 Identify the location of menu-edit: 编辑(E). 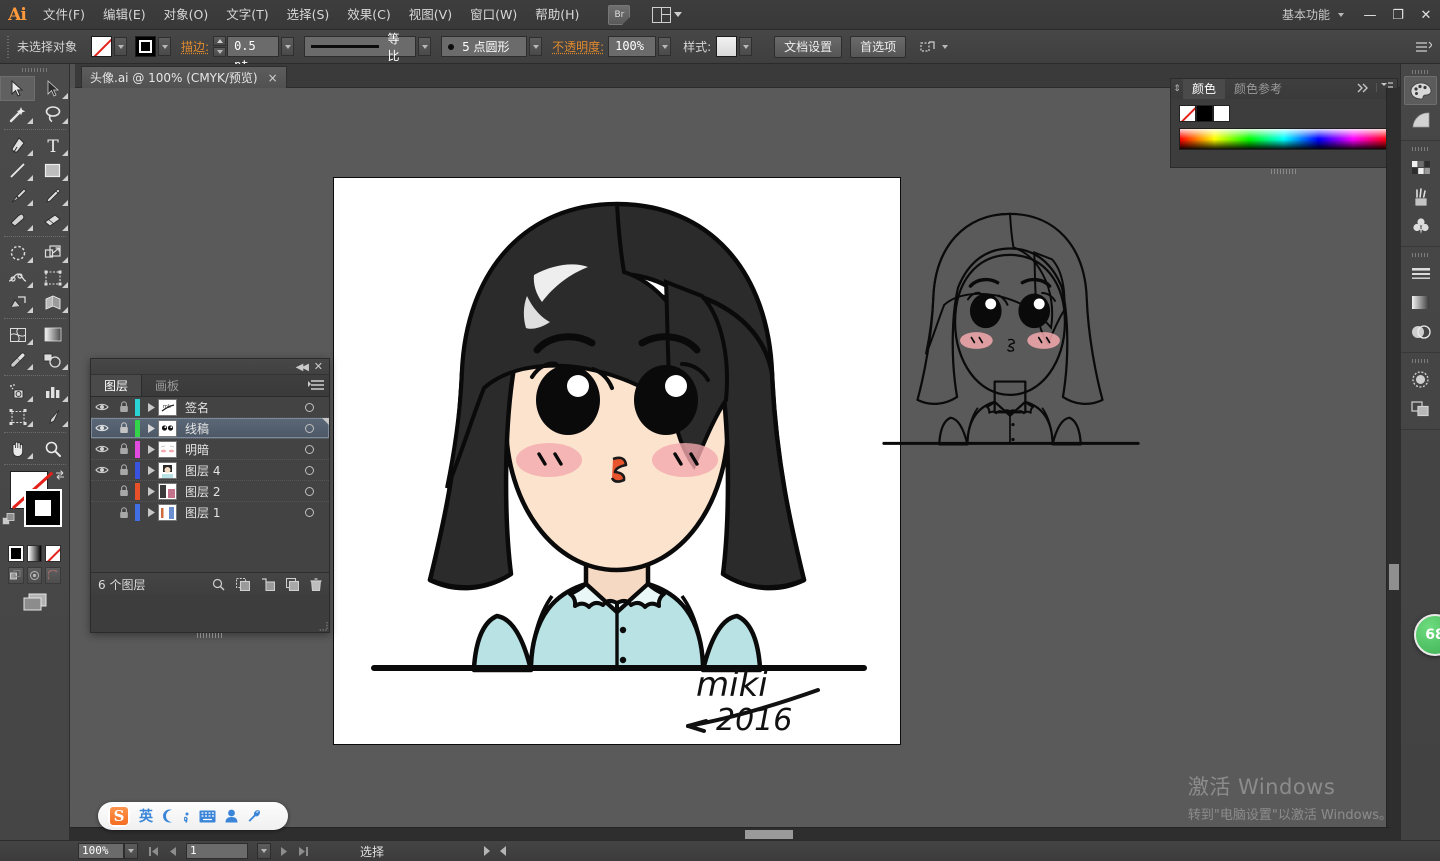
(124, 15).